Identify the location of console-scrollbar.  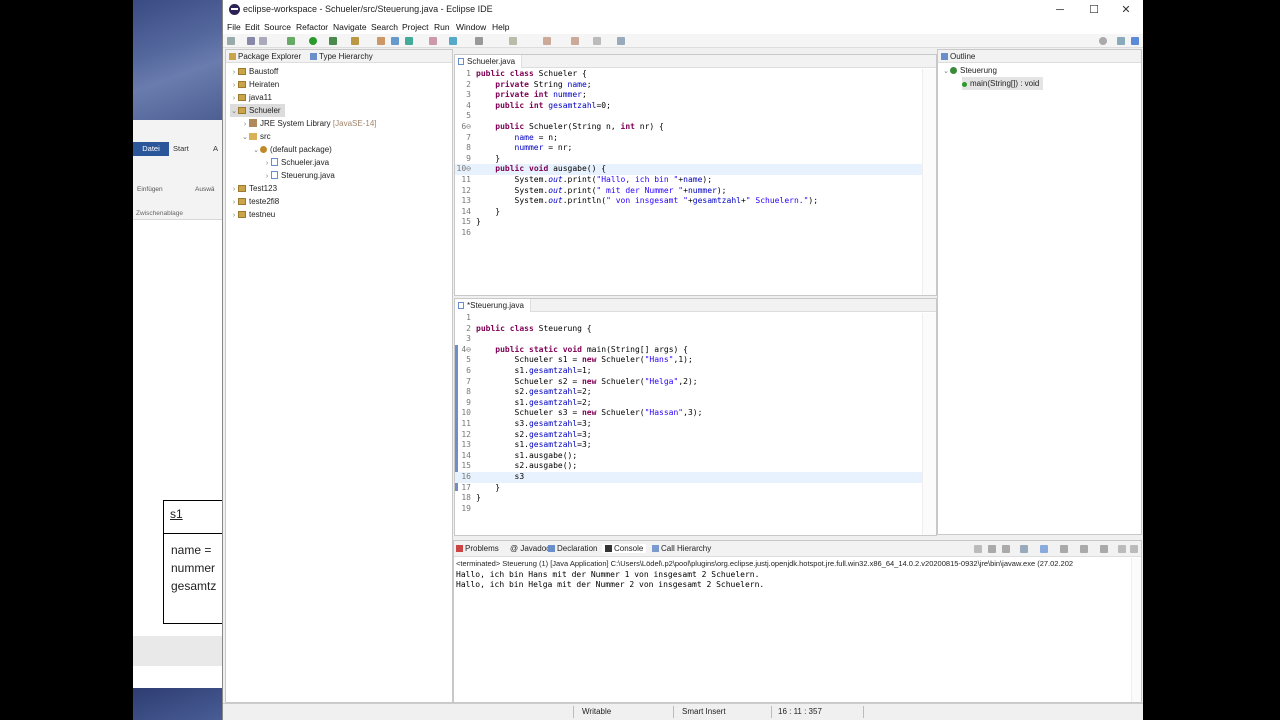
(1136, 630).